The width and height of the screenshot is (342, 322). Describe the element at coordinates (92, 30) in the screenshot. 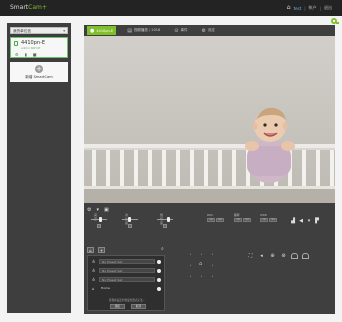

I see `camera-icon: ●` at that location.